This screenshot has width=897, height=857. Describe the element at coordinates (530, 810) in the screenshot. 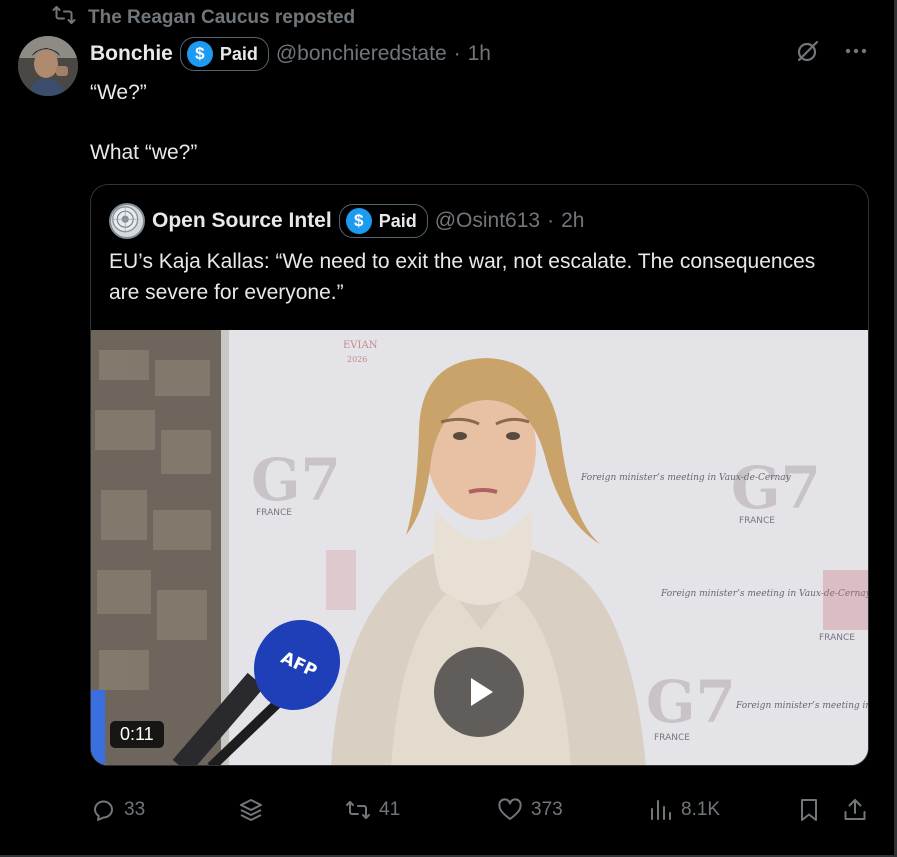

I see `like-button: 373` at that location.